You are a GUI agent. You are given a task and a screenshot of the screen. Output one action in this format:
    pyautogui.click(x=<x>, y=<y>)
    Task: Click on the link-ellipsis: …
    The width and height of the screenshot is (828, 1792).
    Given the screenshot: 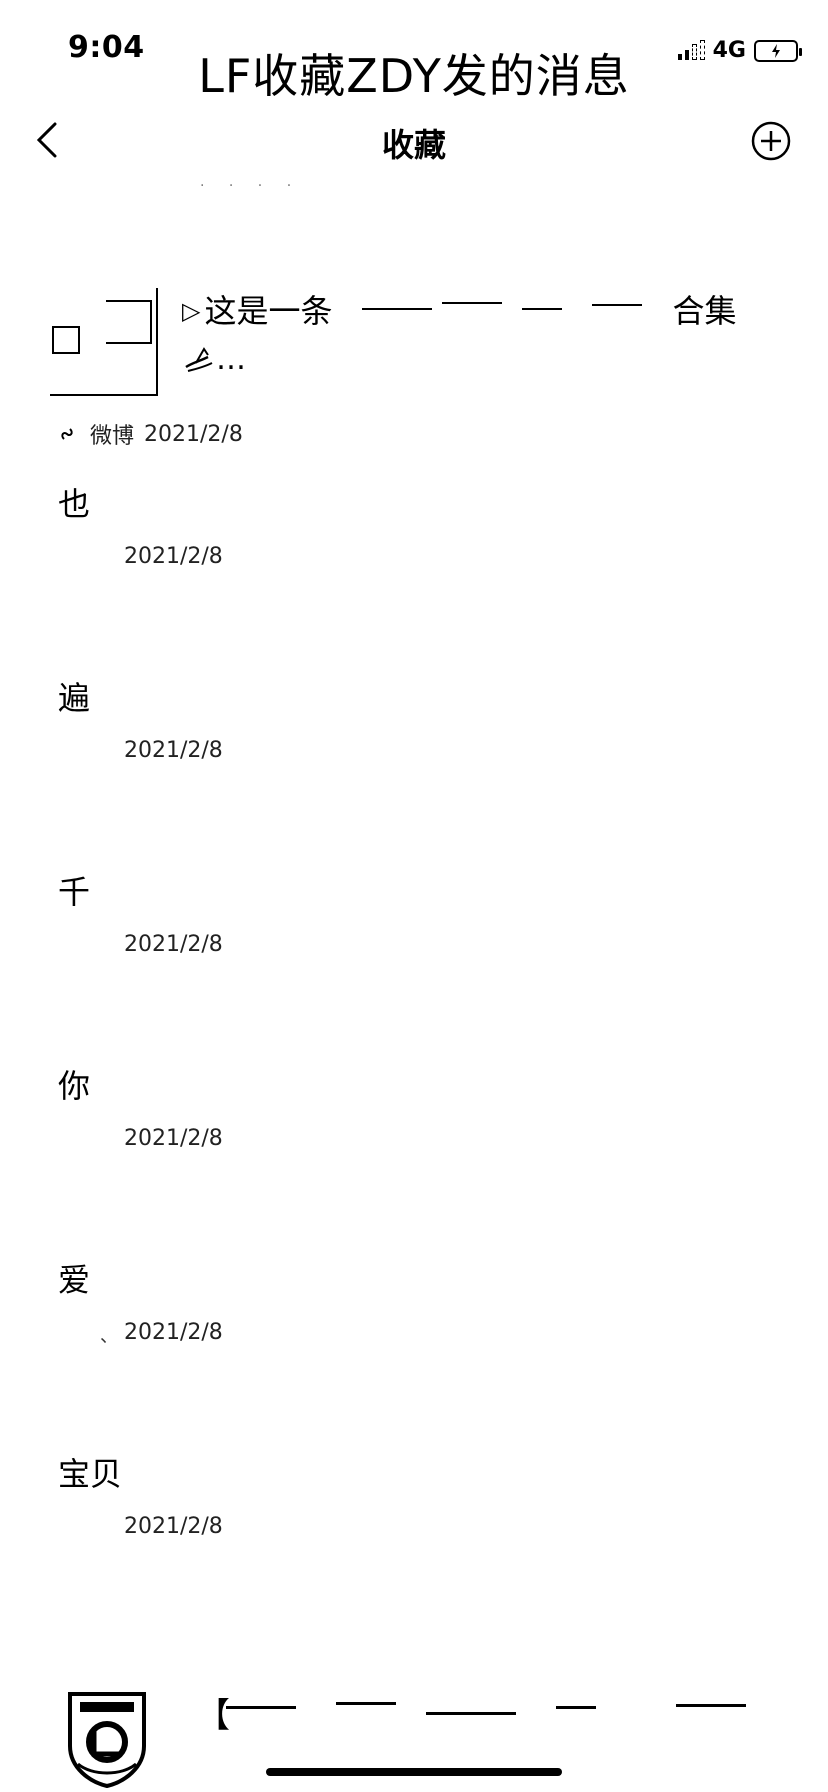 What is the action you would take?
    pyautogui.click(x=231, y=359)
    